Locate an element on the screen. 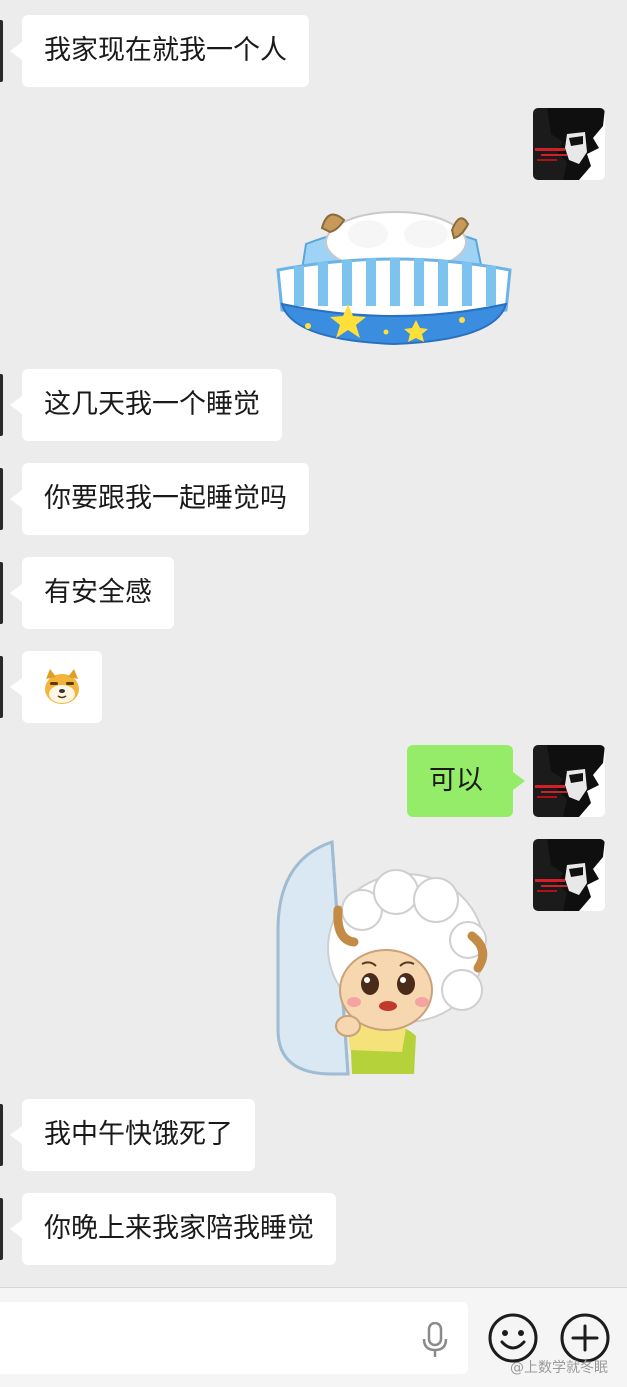 This screenshot has height=1387, width=627. message-text: 可以 is located at coordinates (456, 780).